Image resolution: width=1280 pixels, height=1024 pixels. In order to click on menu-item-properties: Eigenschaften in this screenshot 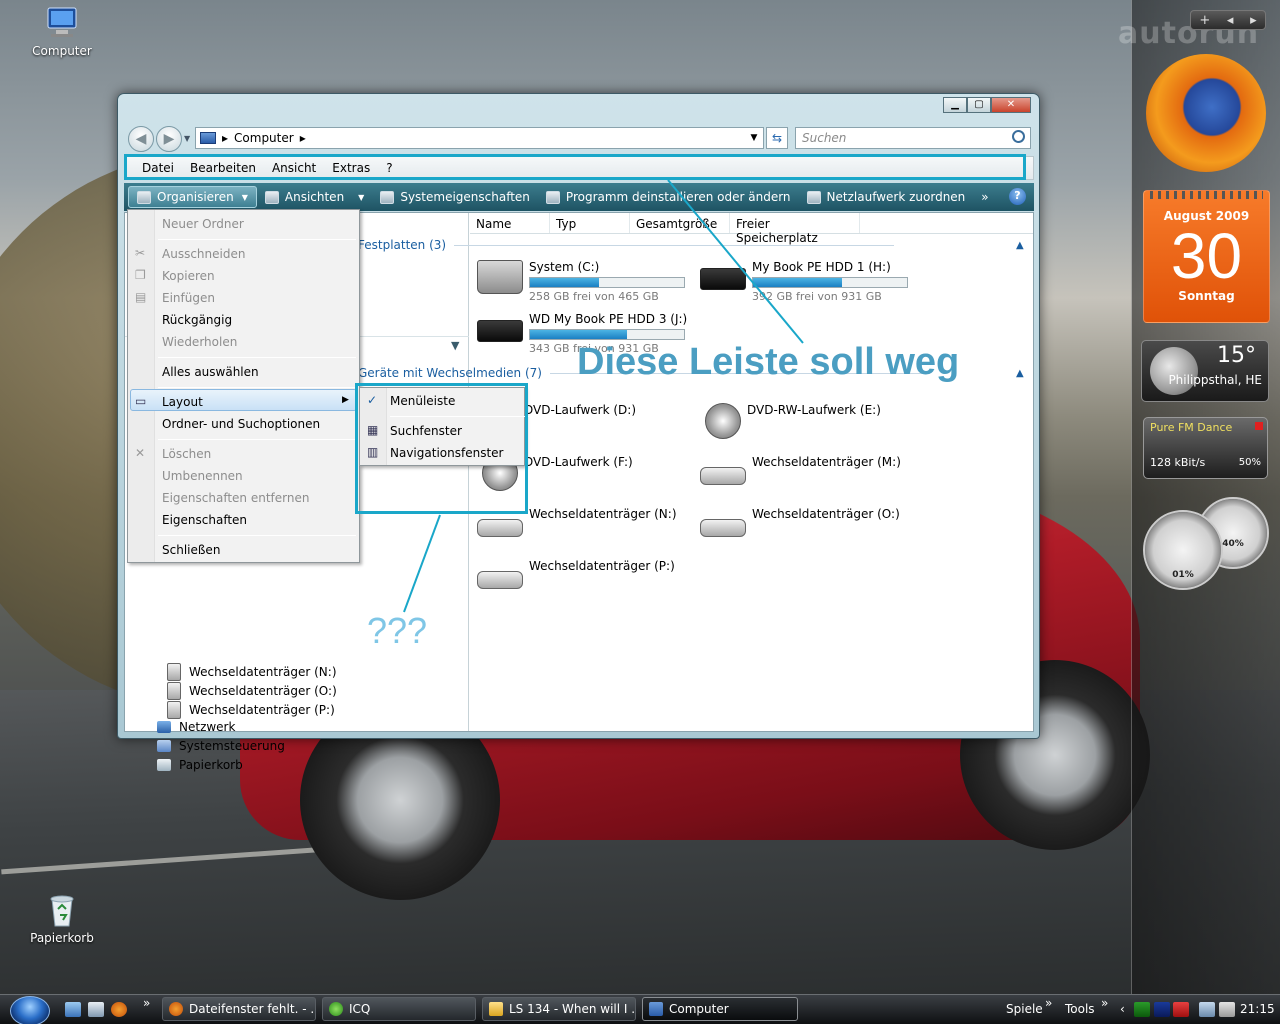, I will do `click(204, 520)`.